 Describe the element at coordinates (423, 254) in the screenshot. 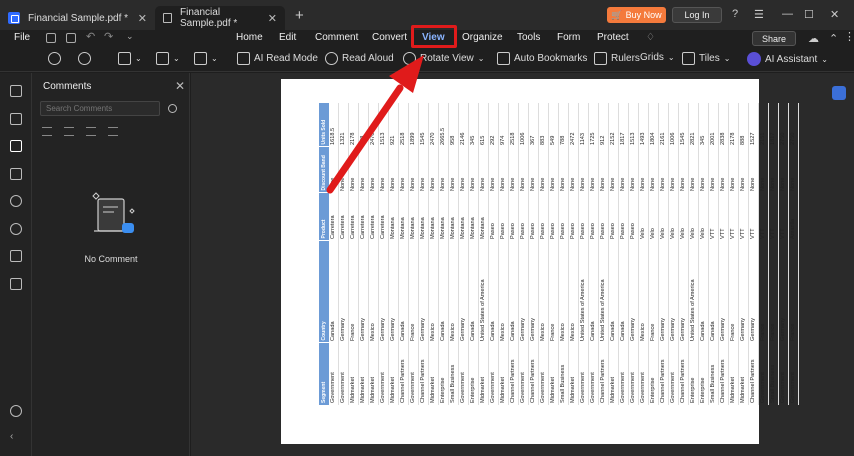

I see `table-row: Channel Partners Germany Montana None 1545` at that location.